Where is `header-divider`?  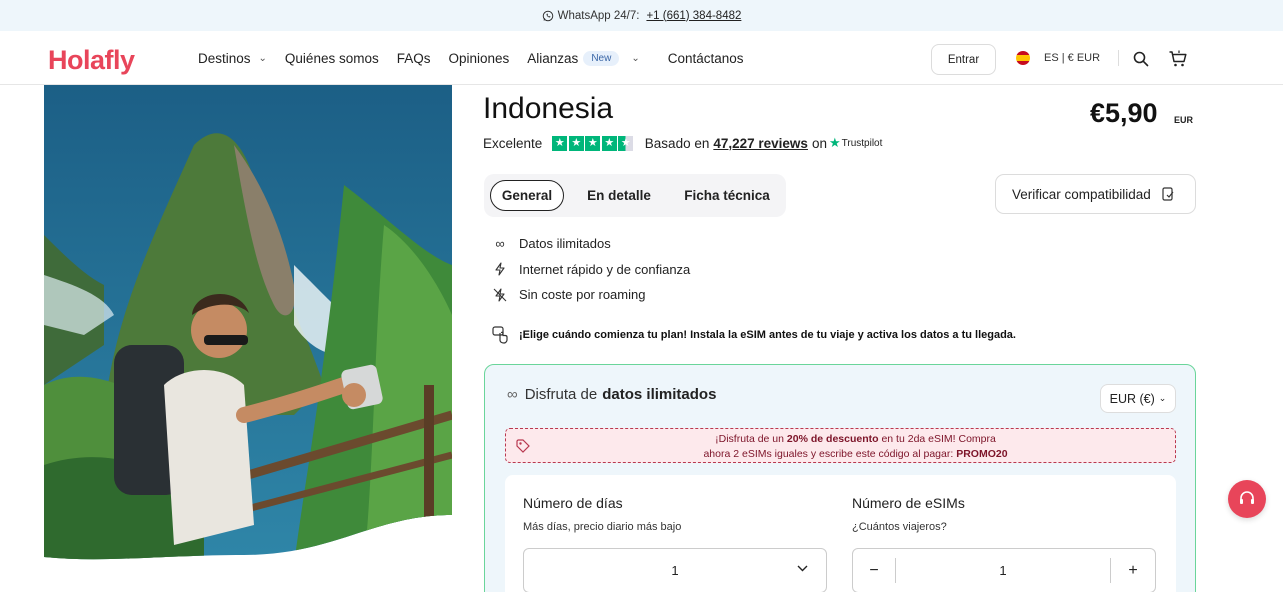 header-divider is located at coordinates (1118, 58).